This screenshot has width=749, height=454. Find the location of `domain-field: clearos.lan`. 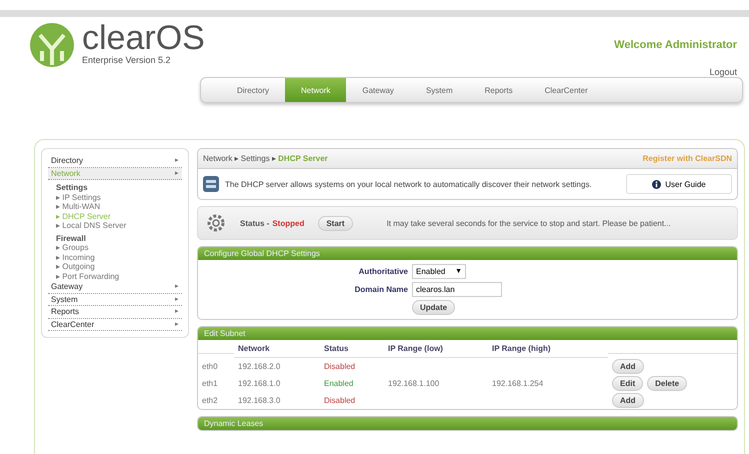

domain-field: clearos.lan is located at coordinates (457, 289).